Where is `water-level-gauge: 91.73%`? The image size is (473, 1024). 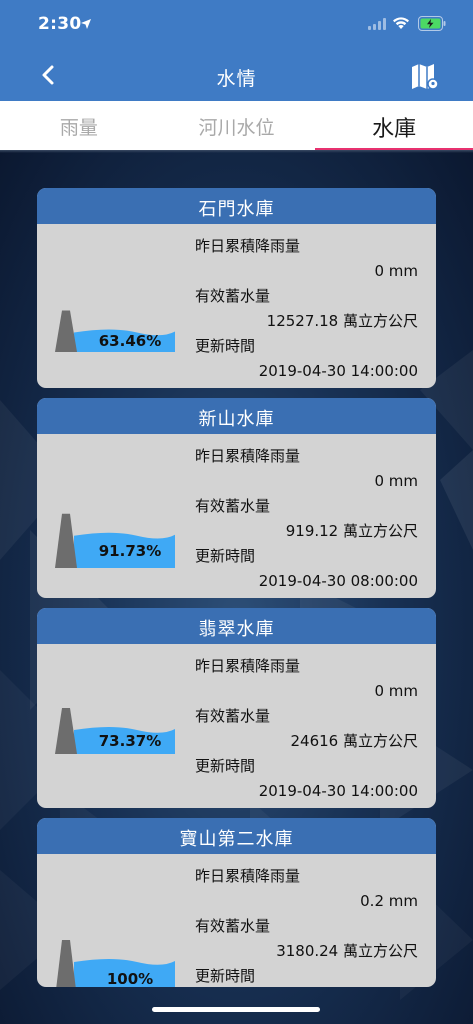 water-level-gauge: 91.73% is located at coordinates (115, 533).